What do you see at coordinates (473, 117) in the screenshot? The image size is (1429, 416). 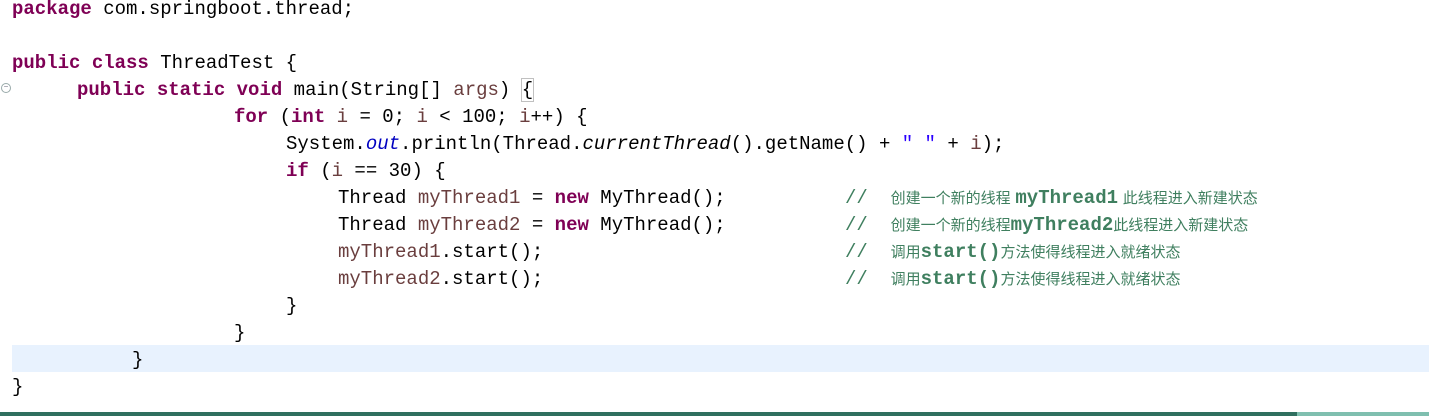 I see `code-token: < 100;` at bounding box center [473, 117].